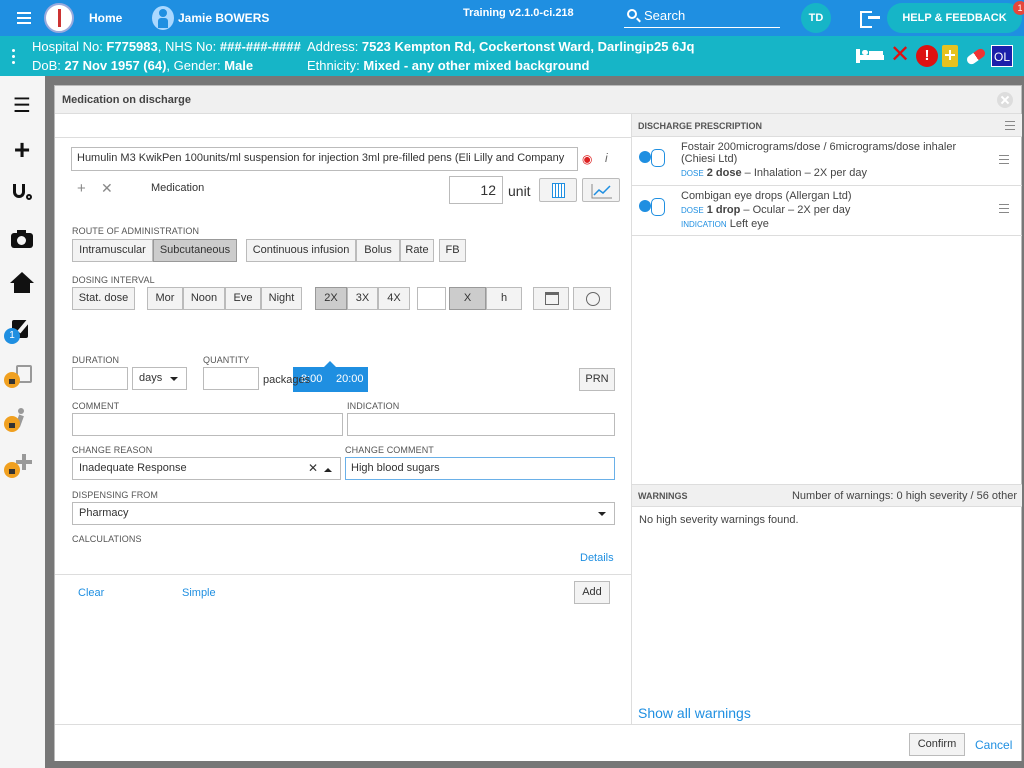  What do you see at coordinates (195, 250) in the screenshot?
I see `route-subcutaneous: Subcutaneous` at bounding box center [195, 250].